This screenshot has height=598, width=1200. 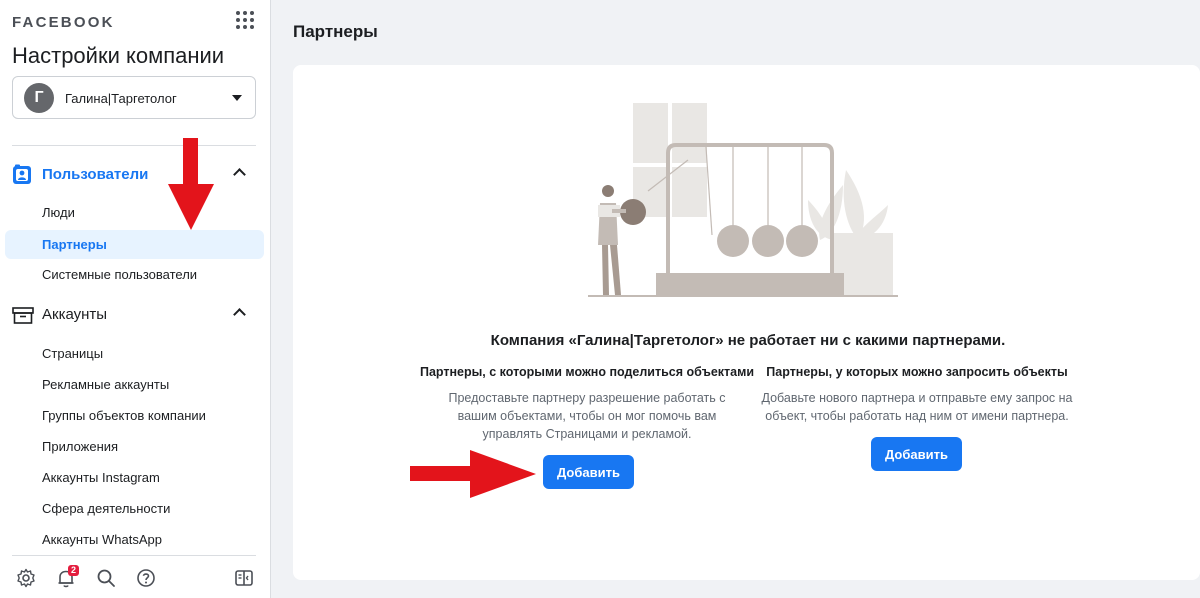 I want to click on sidebar-footer, so click(x=135, y=578).